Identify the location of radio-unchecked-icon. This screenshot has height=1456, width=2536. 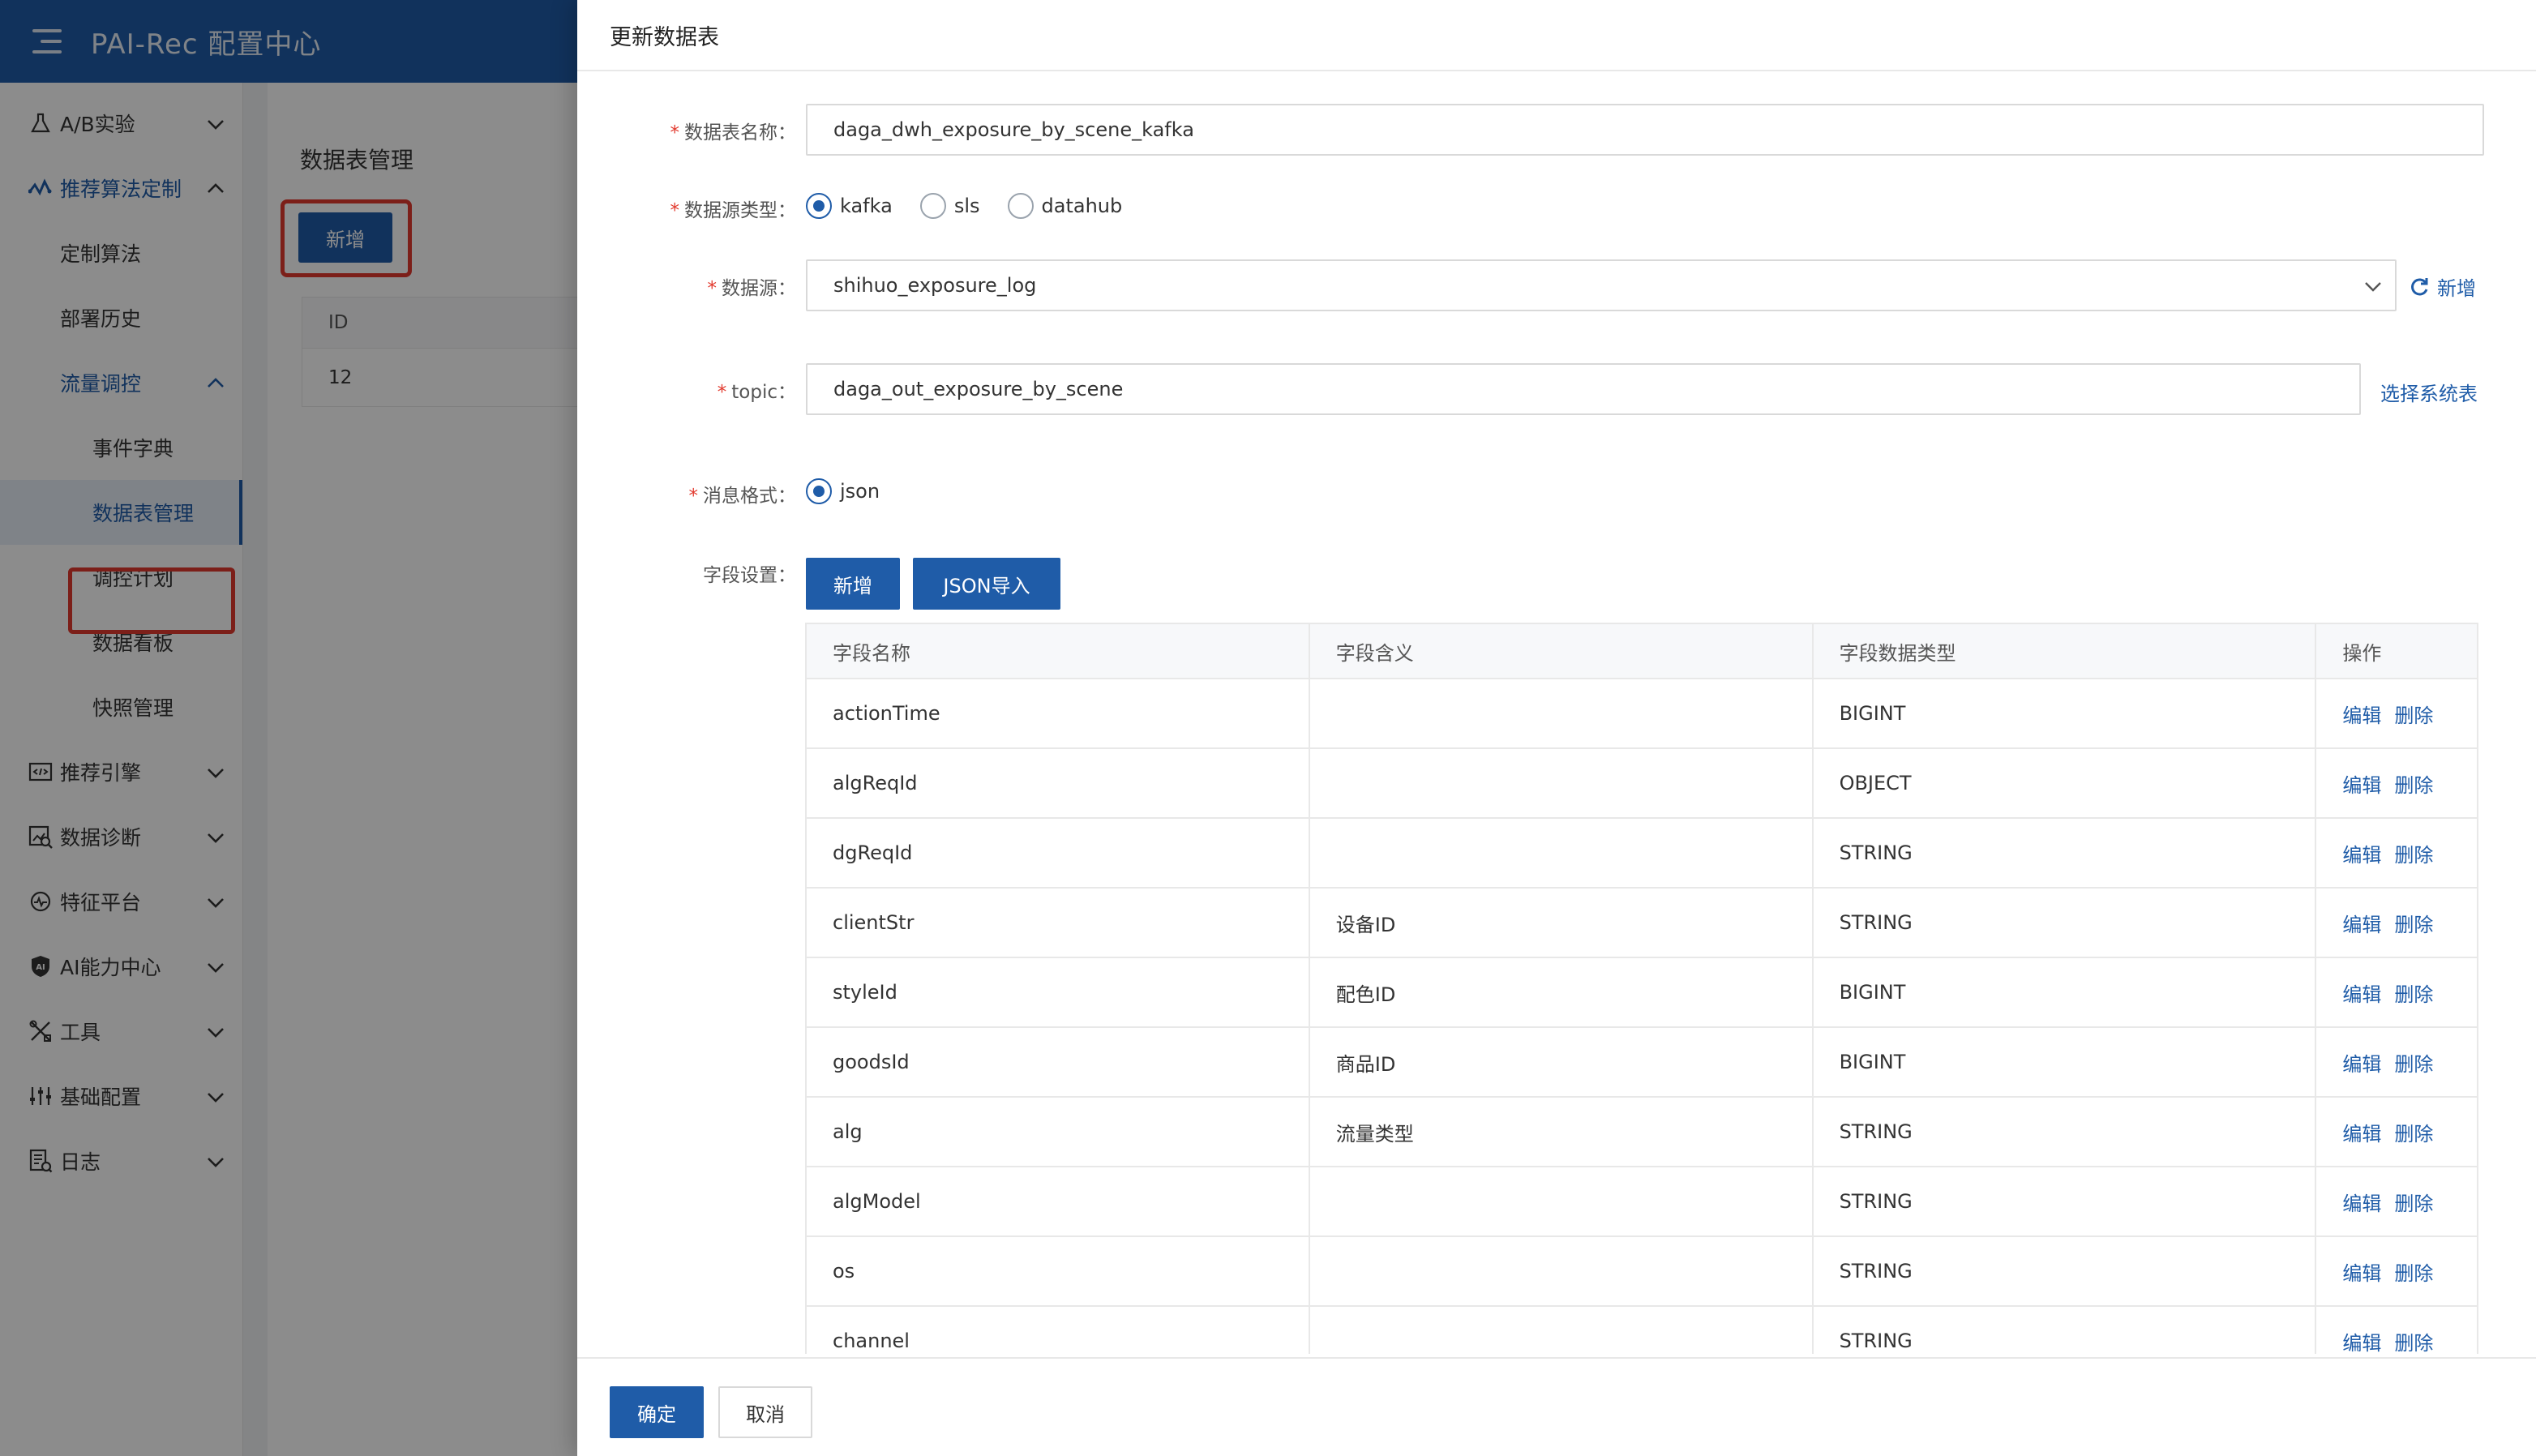
(932, 206).